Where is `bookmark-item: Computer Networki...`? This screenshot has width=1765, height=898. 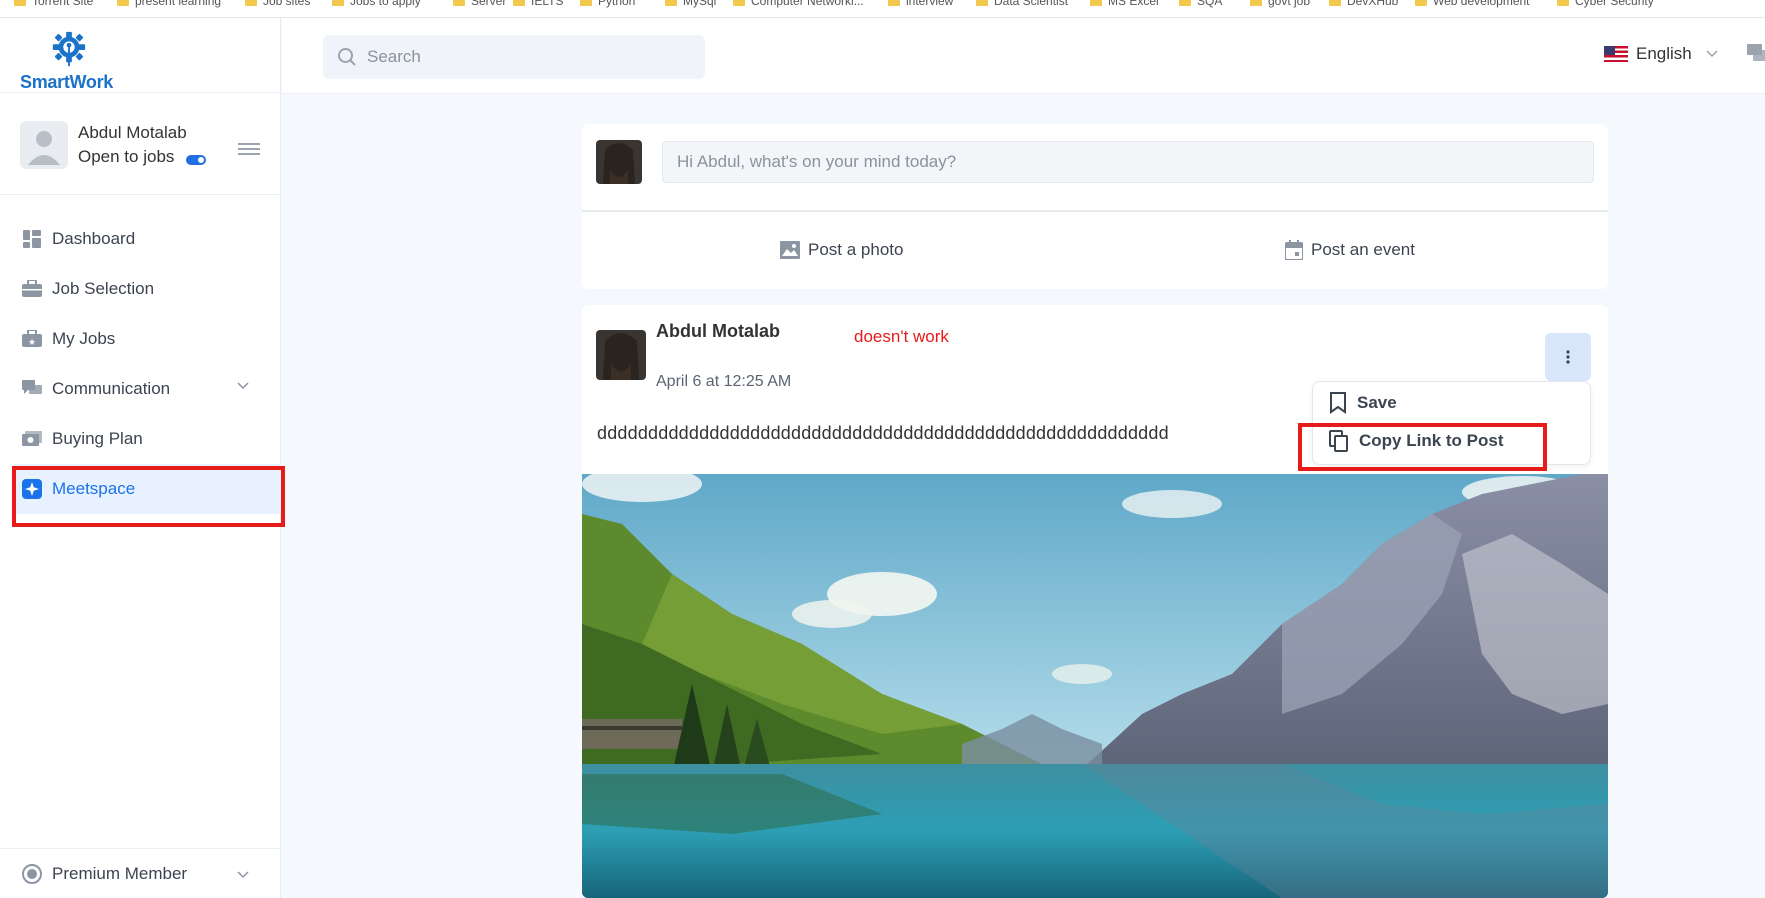
bookmark-item: Computer Networki... is located at coordinates (798, 4).